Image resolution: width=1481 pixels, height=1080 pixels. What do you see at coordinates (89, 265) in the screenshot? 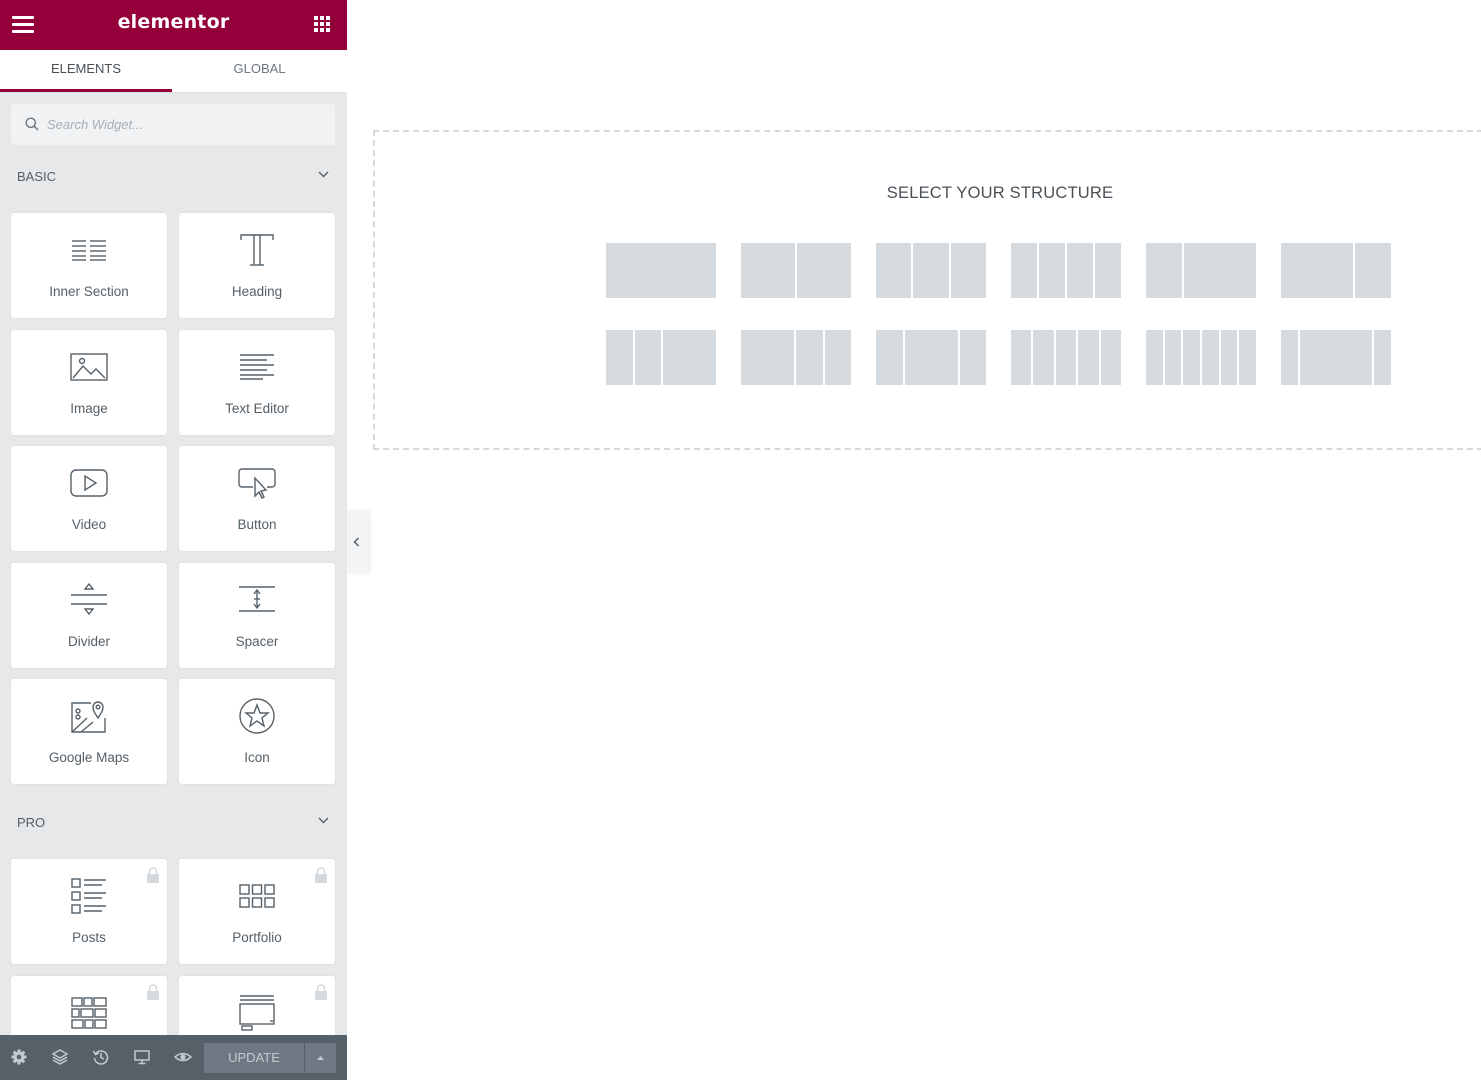
I see `widget-inner-section: Inner Section` at bounding box center [89, 265].